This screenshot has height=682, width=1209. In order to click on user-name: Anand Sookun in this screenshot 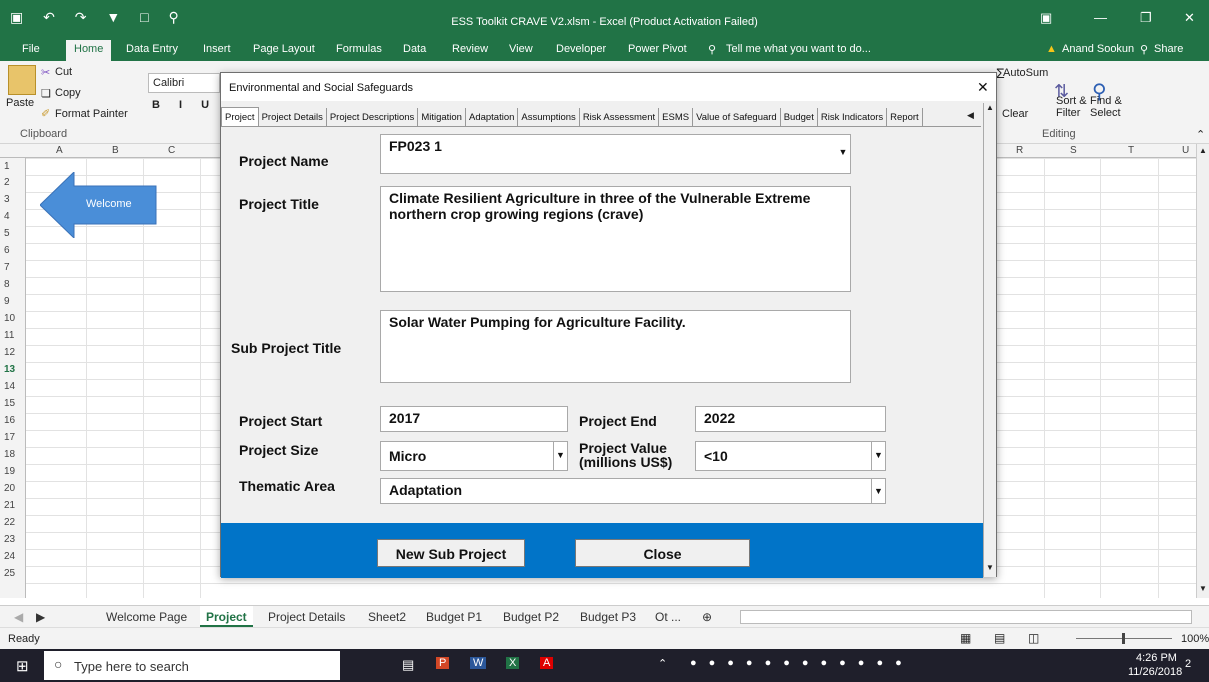, I will do `click(1098, 49)`.